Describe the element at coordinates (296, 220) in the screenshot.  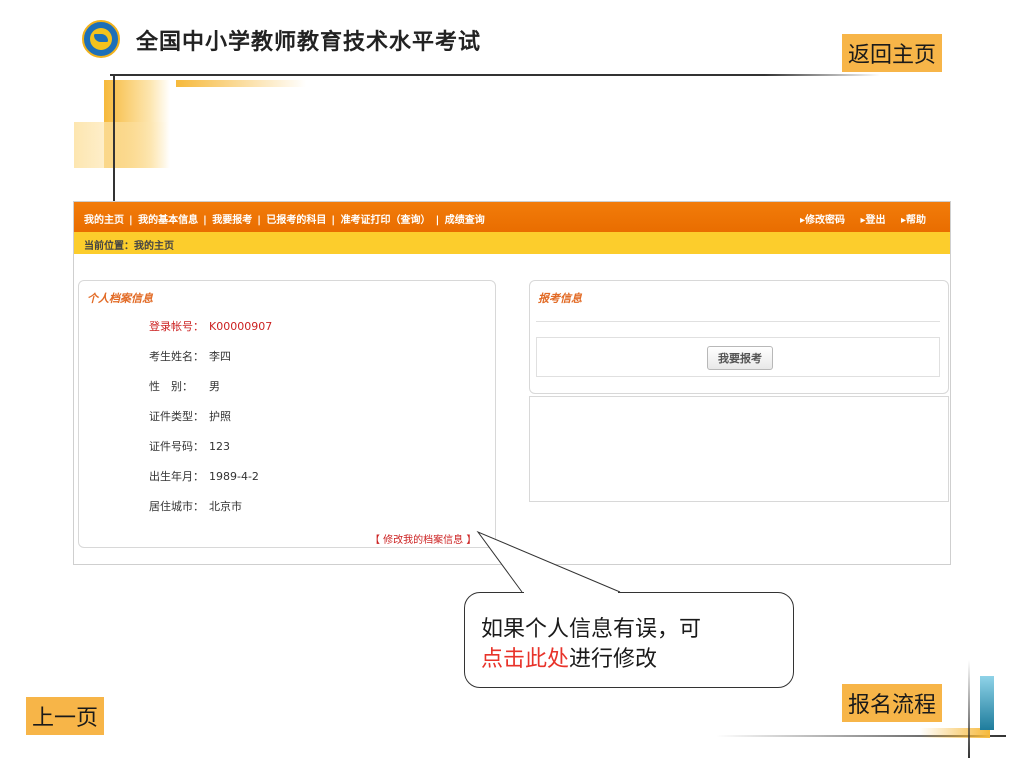
I see `nav-item-registered-subjects: 已报考的科目` at that location.